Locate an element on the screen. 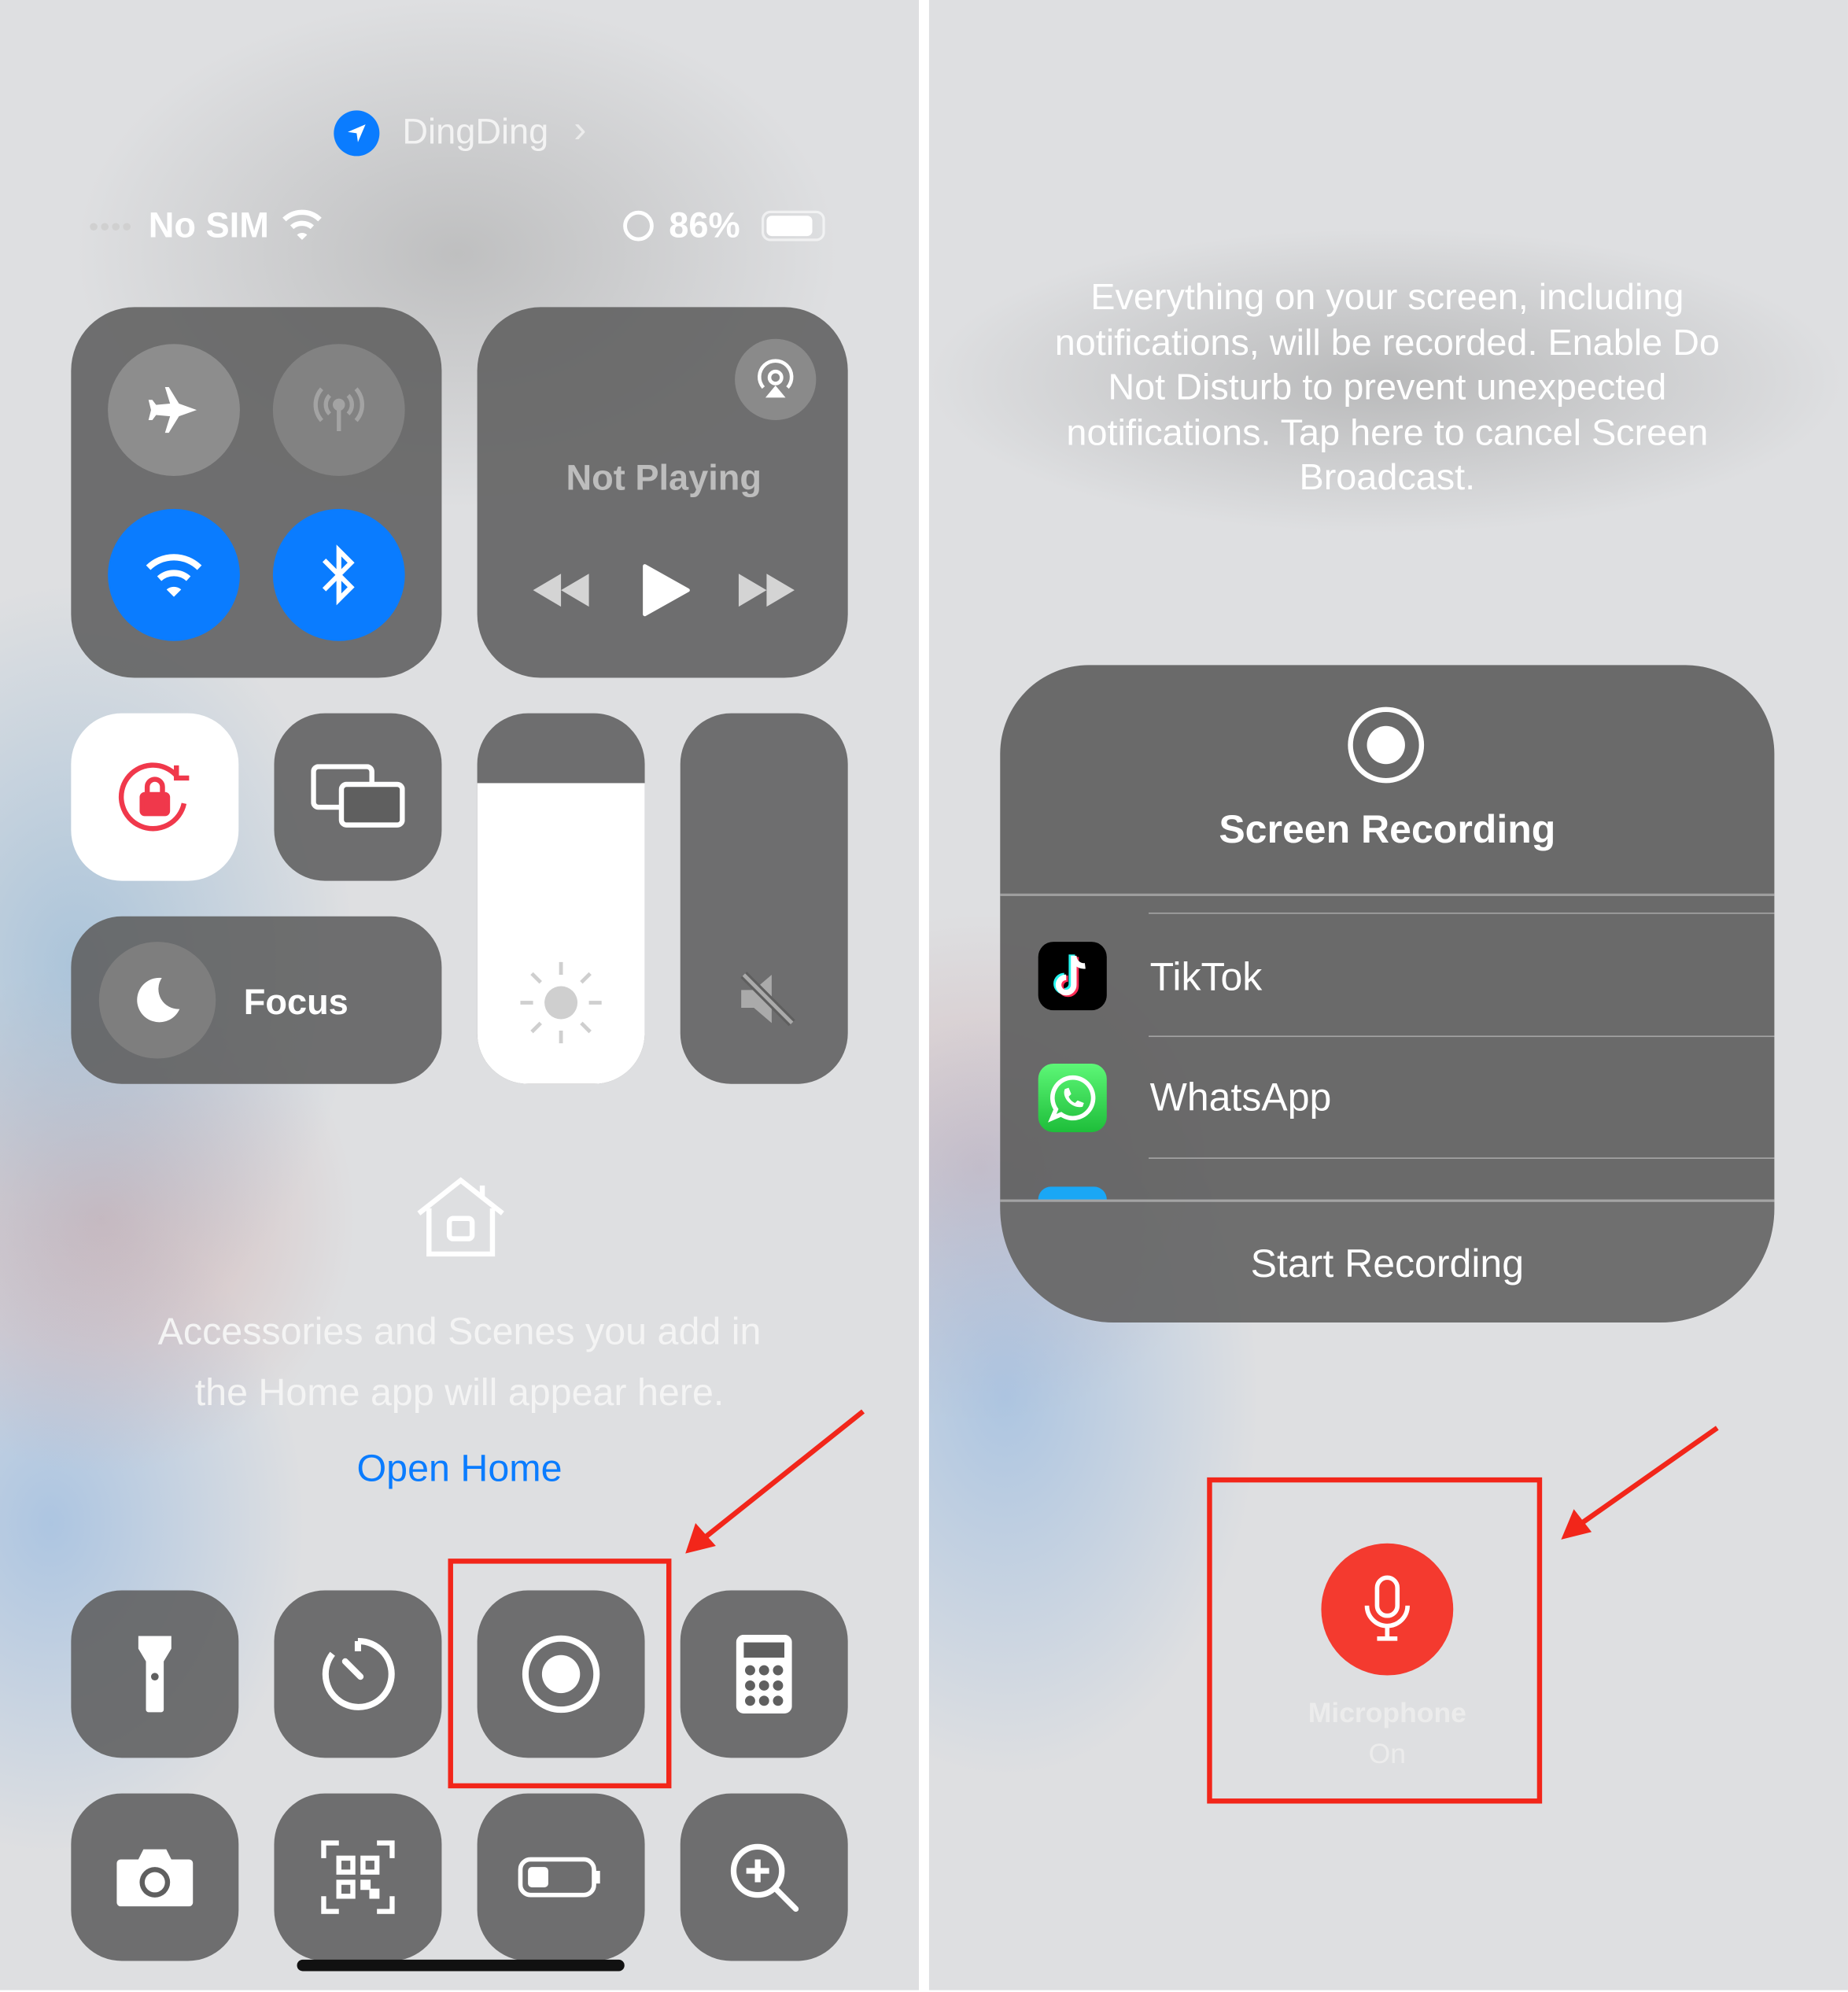 This screenshot has height=1992, width=1848. home-empty-line-2: the Home app will appear here. is located at coordinates (459, 1393).